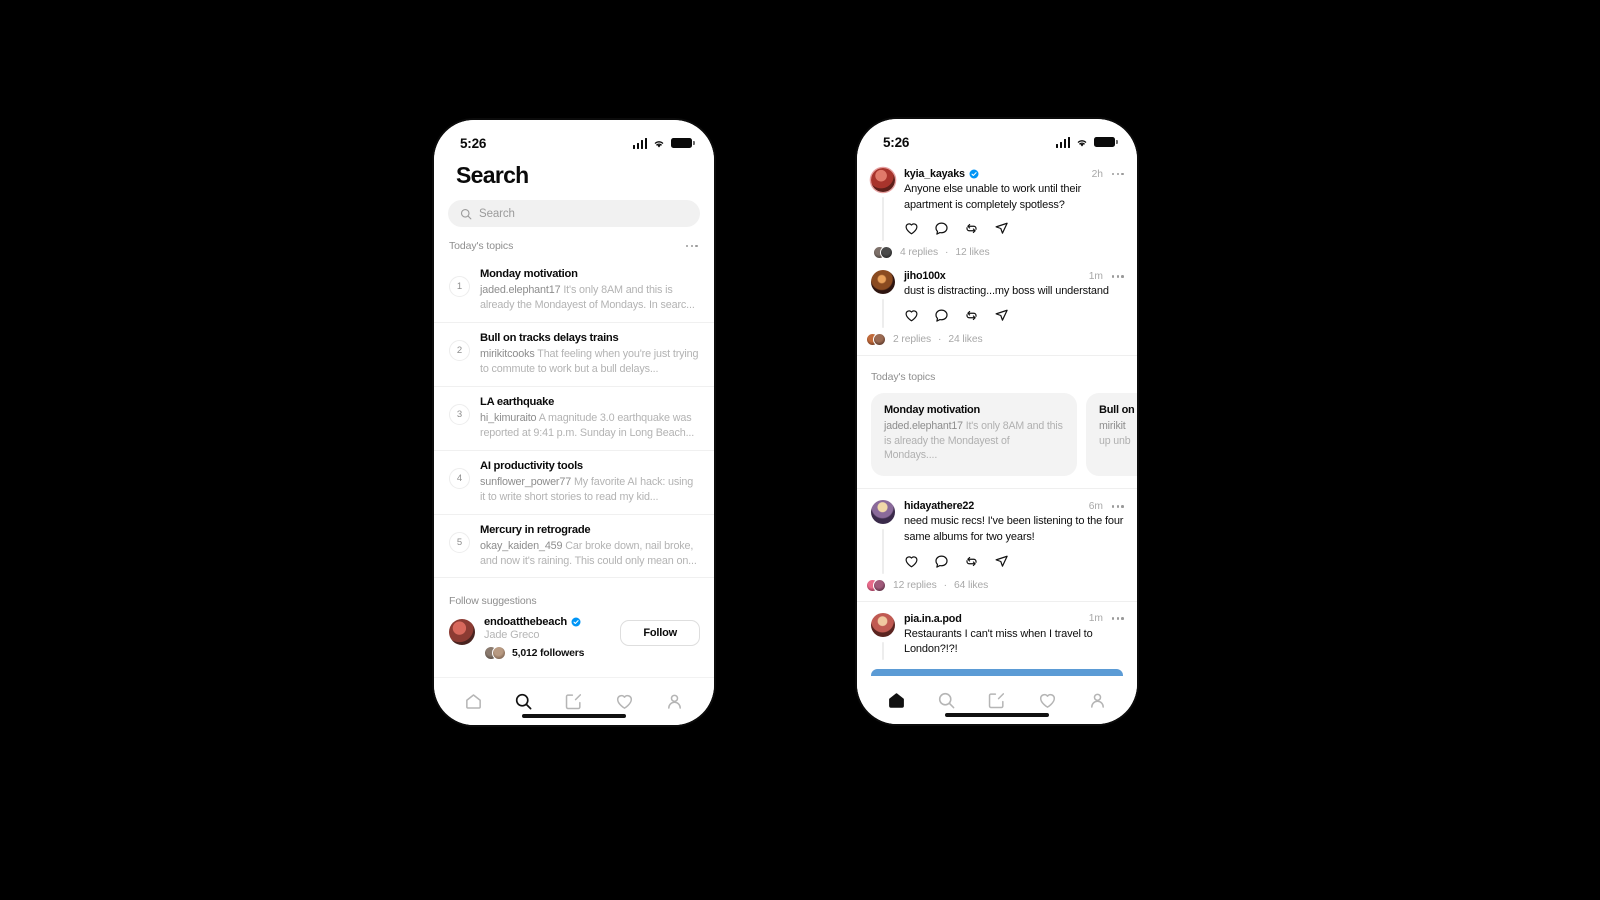 This screenshot has height=900, width=1600. I want to click on topic-user: jaded.elephant17, so click(520, 290).